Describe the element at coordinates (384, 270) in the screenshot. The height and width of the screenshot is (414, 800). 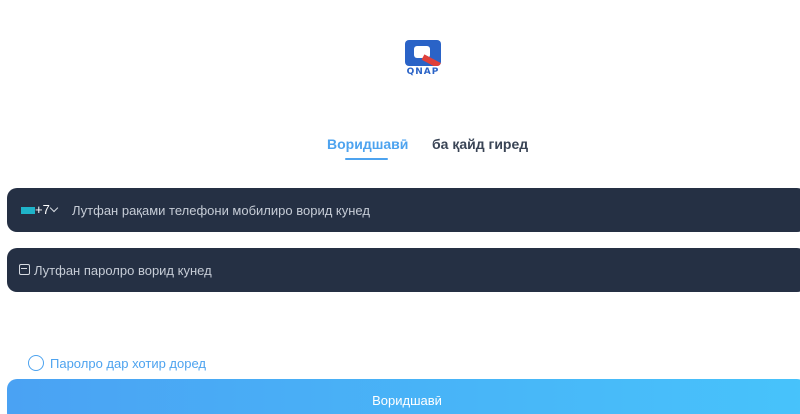
I see `password-input` at that location.